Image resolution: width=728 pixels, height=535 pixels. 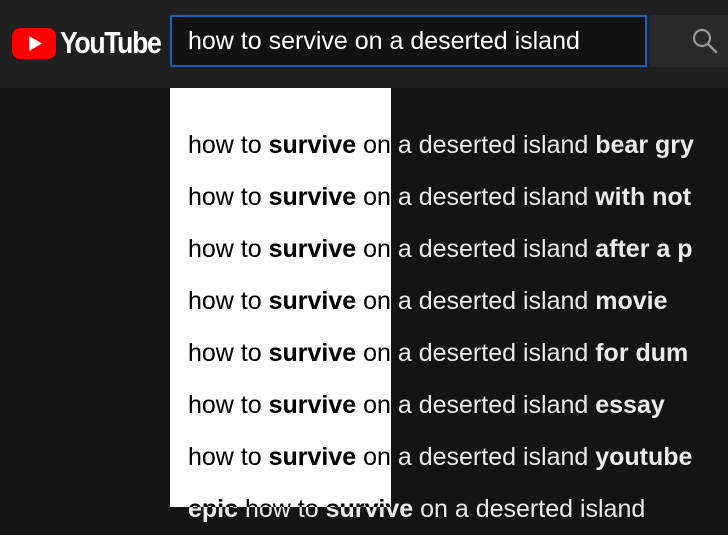 What do you see at coordinates (644, 145) in the screenshot?
I see `suggestion-completion: bear gry` at bounding box center [644, 145].